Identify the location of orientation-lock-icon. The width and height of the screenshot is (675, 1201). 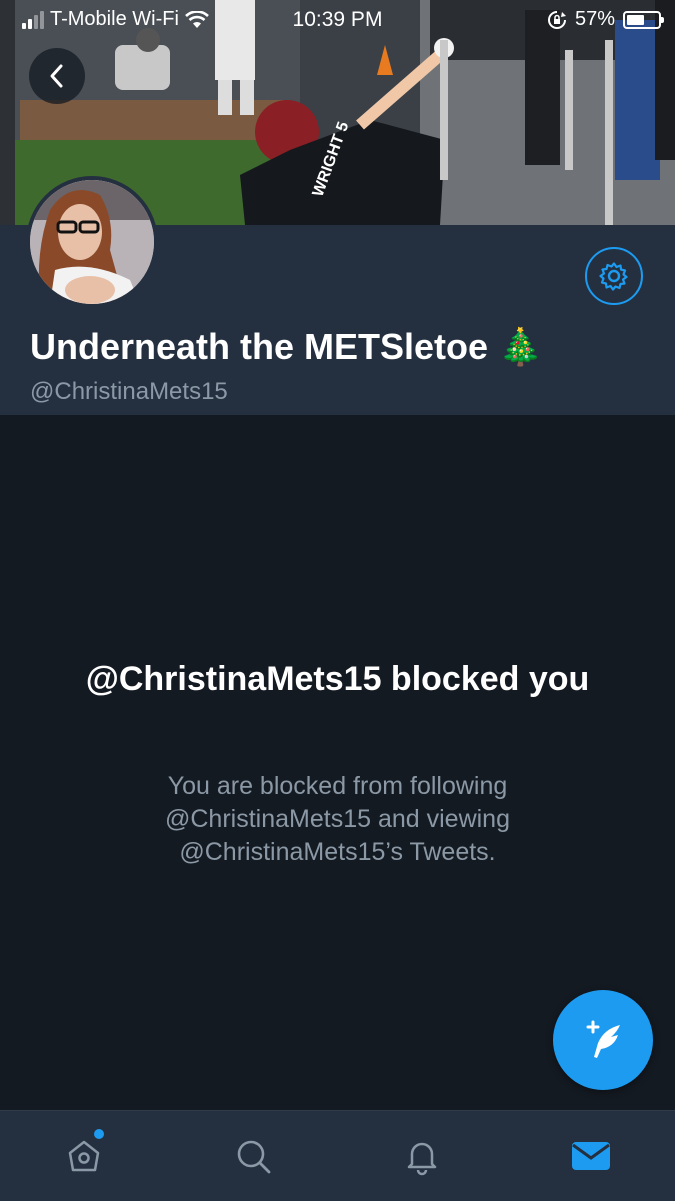
(557, 19).